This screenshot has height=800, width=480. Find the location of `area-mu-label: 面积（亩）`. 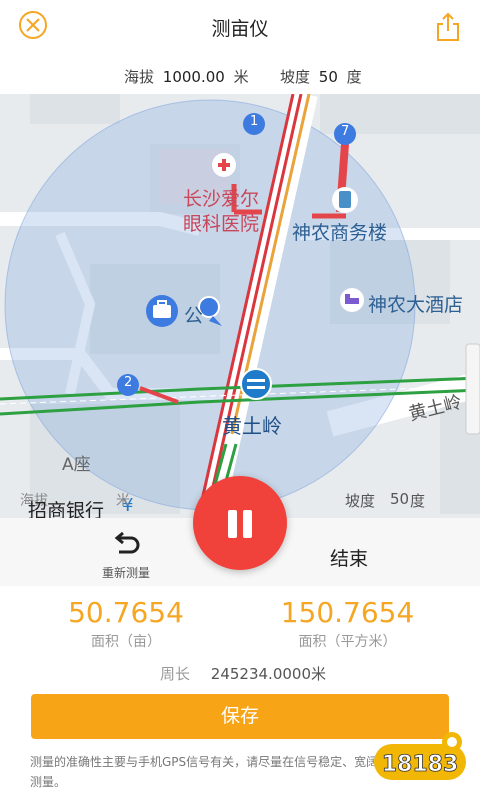

area-mu-label: 面积（亩） is located at coordinates (126, 642).